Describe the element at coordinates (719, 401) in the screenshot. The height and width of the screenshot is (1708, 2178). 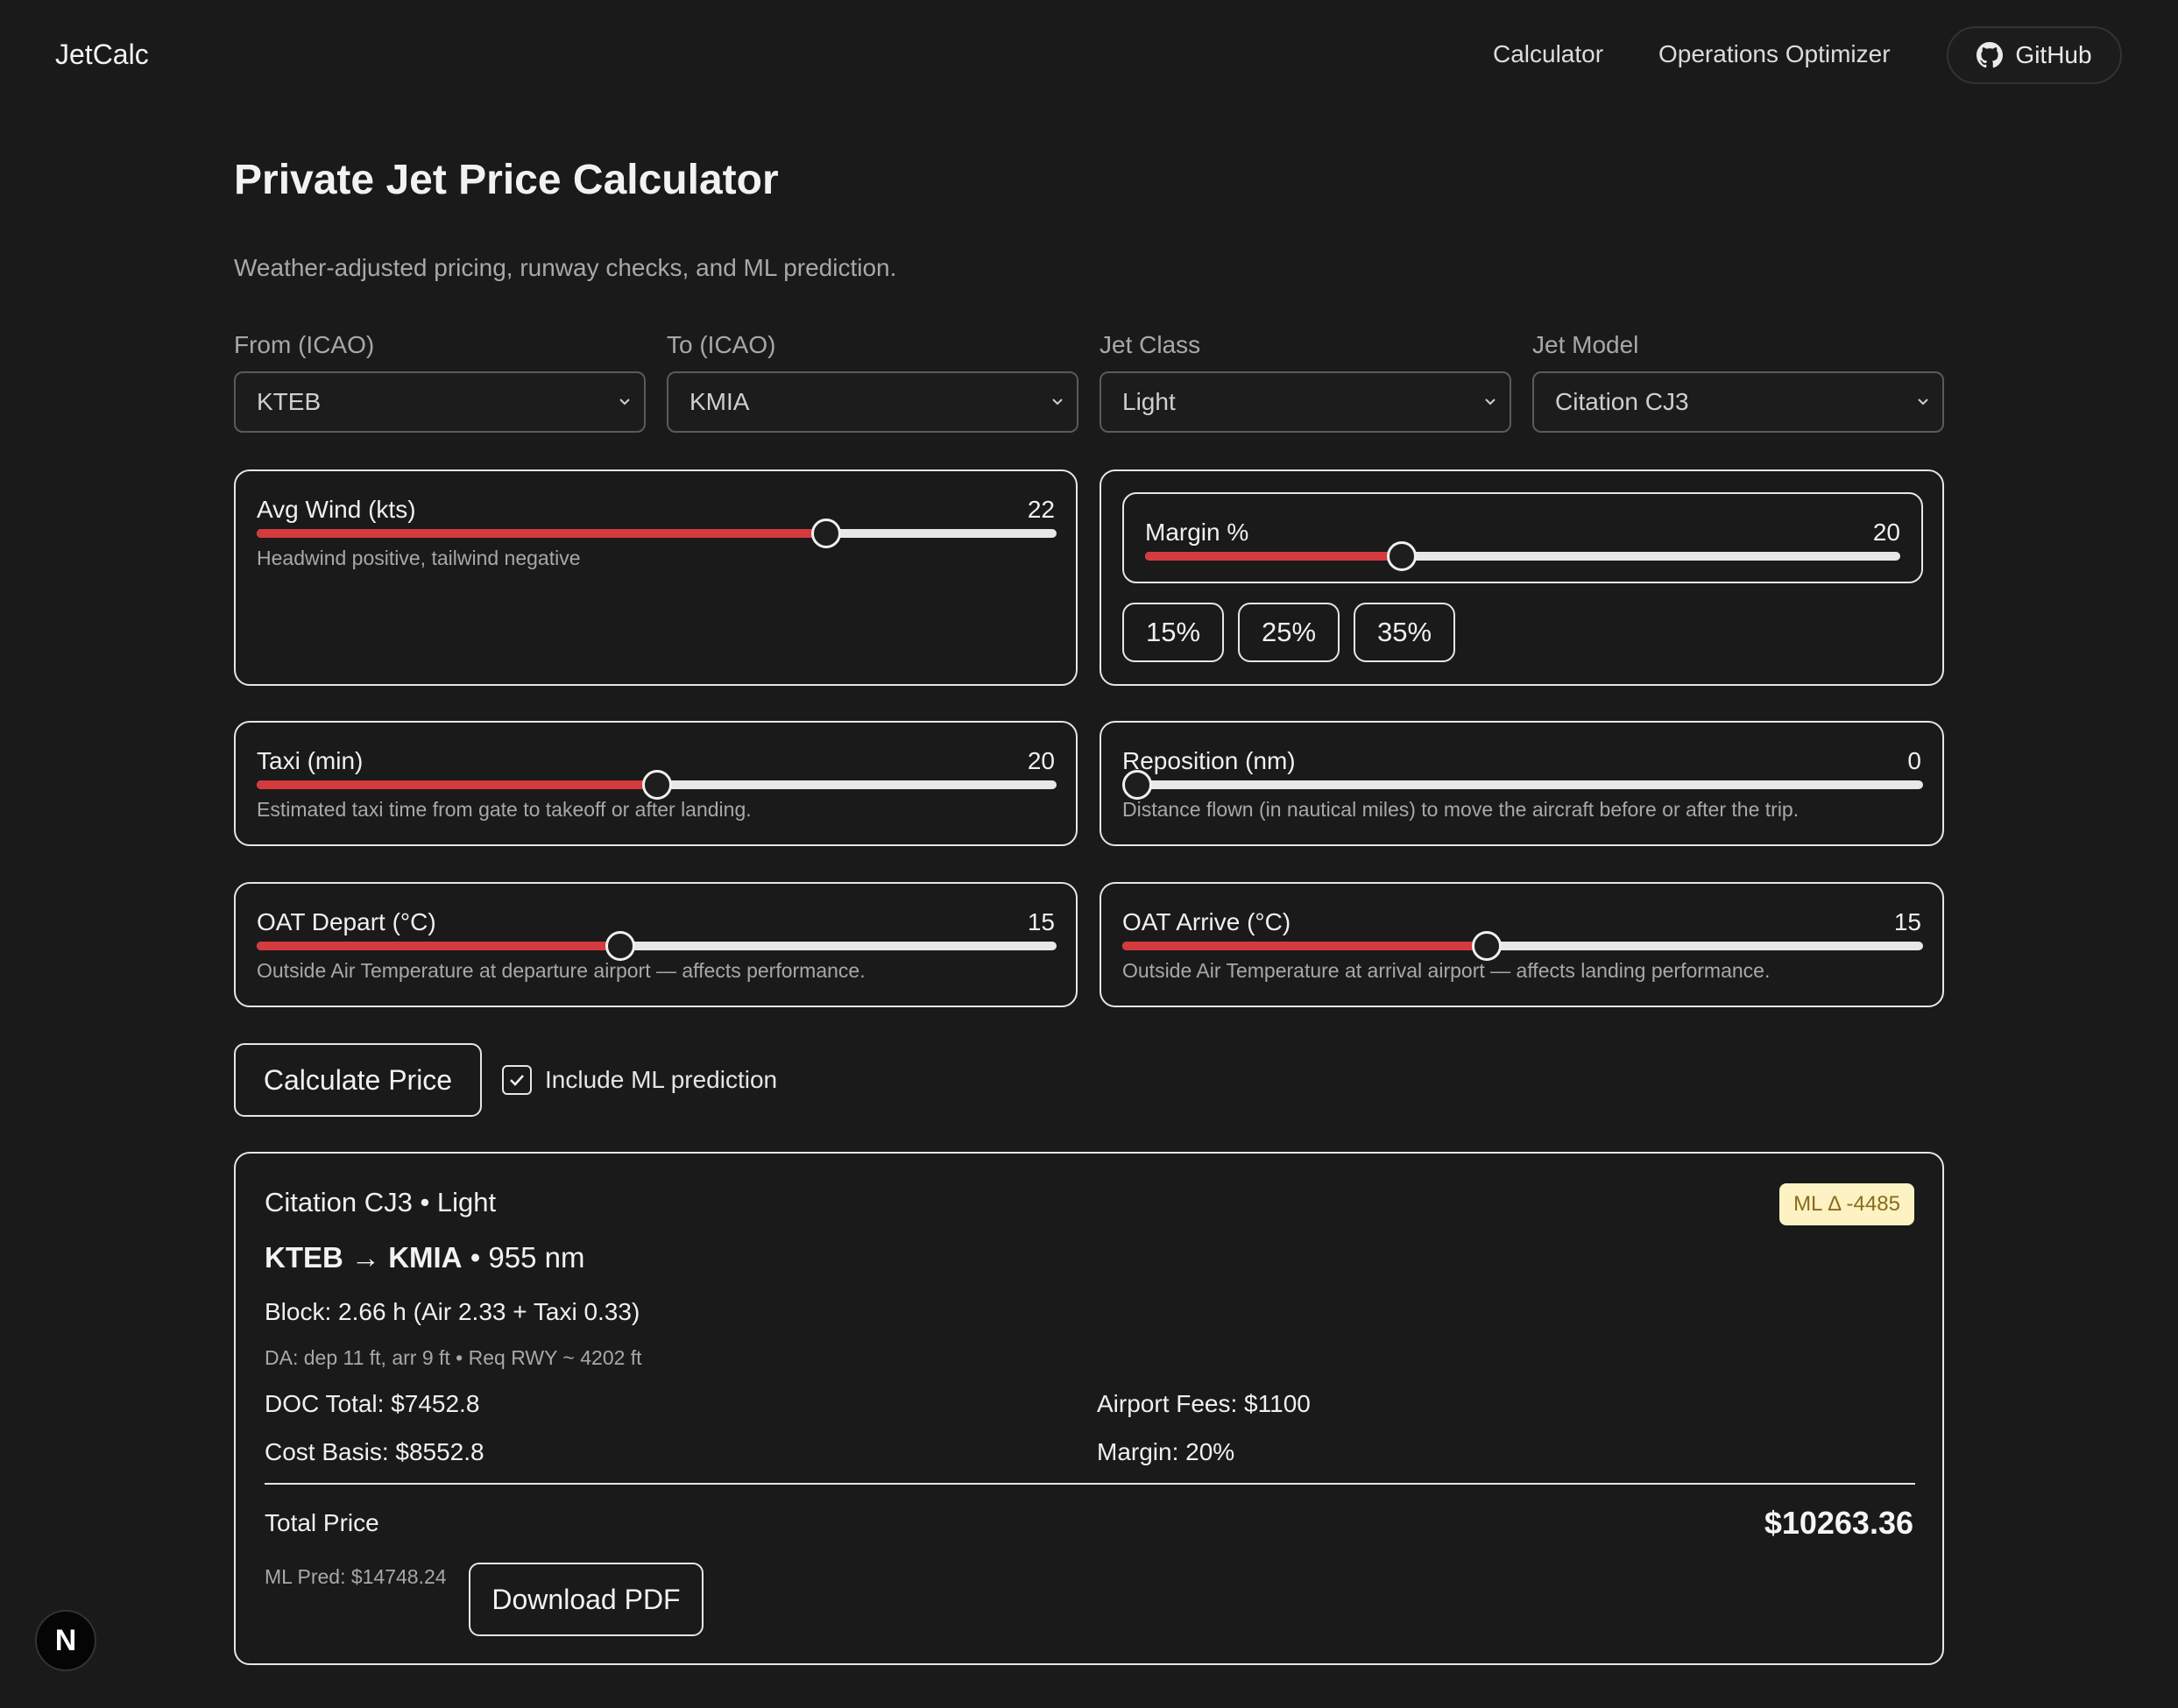
I see `to-select-value: KMIA` at that location.